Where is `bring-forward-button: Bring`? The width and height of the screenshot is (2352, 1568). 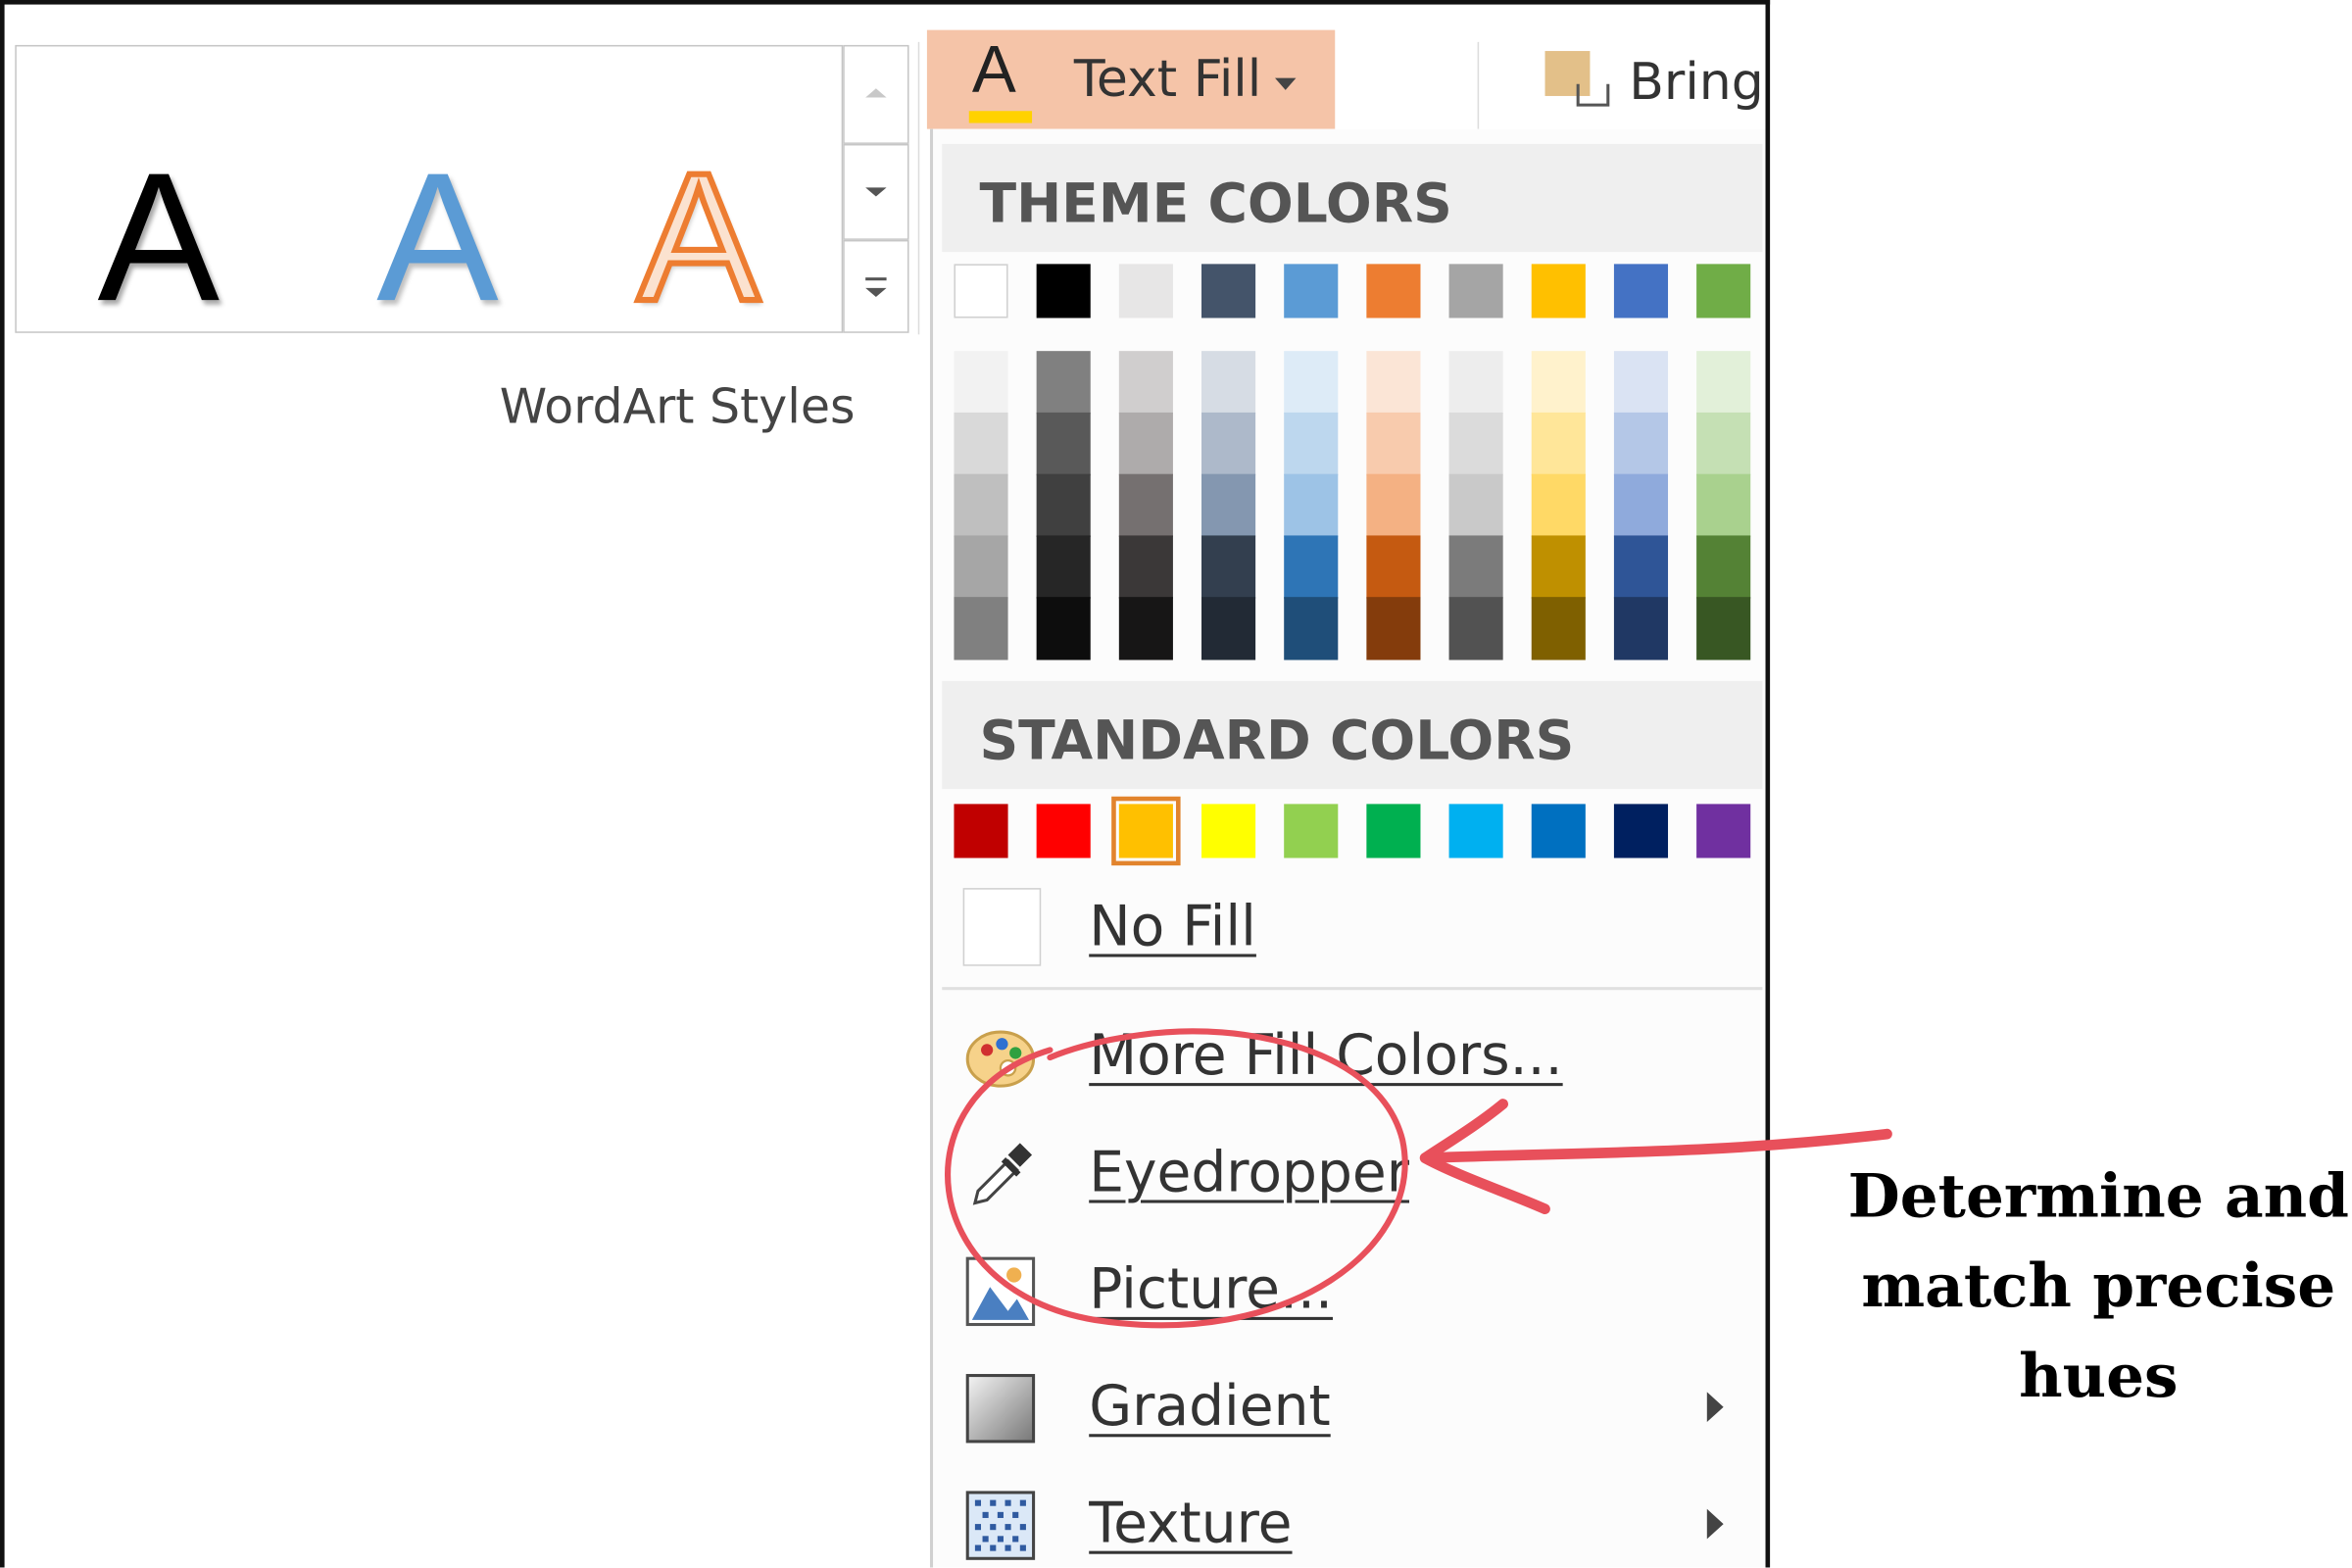 bring-forward-button: Bring is located at coordinates (1633, 79).